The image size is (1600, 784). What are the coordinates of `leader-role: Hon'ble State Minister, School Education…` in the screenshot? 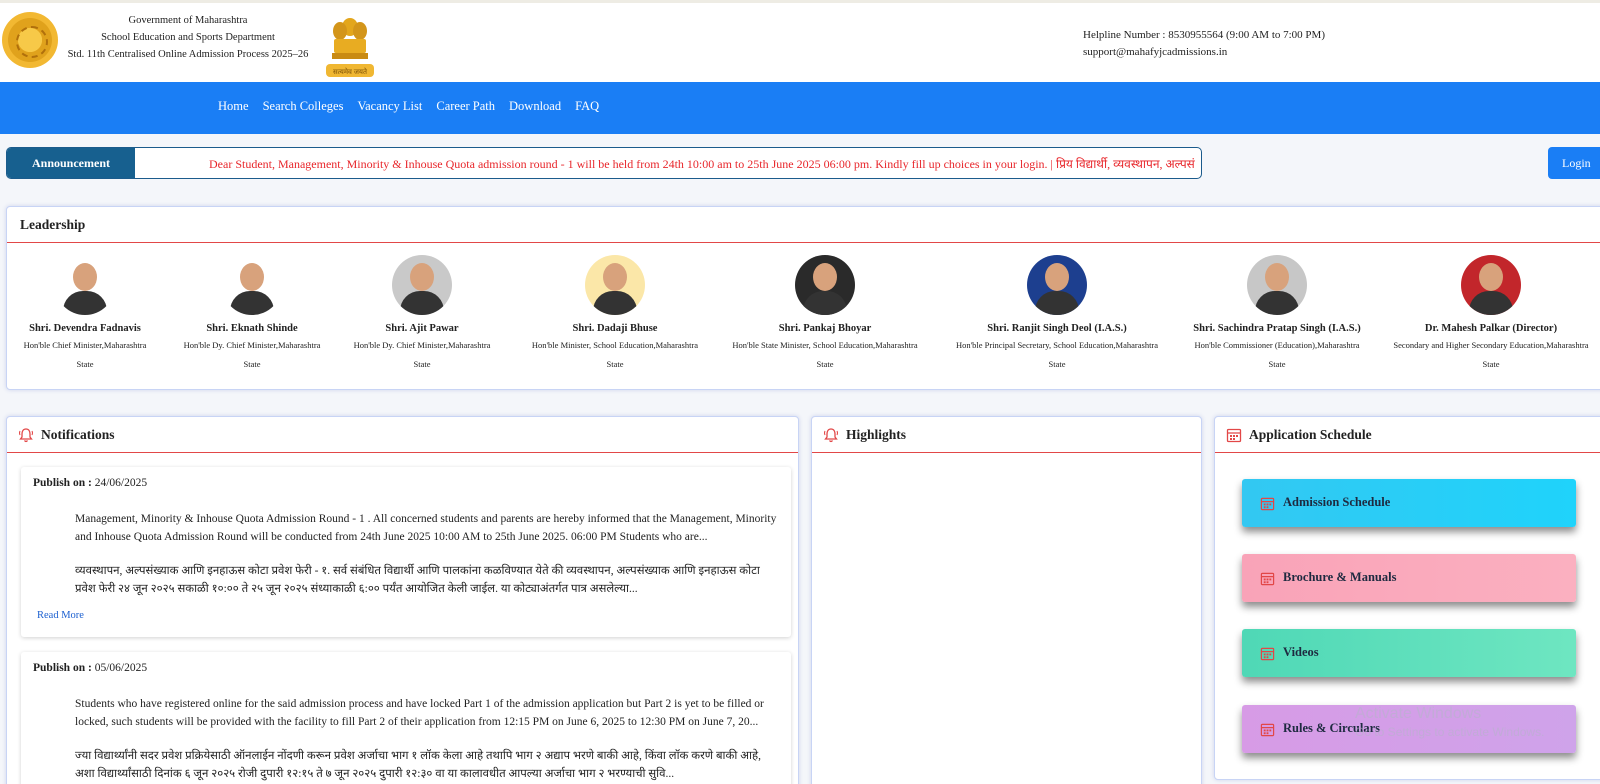 It's located at (825, 354).